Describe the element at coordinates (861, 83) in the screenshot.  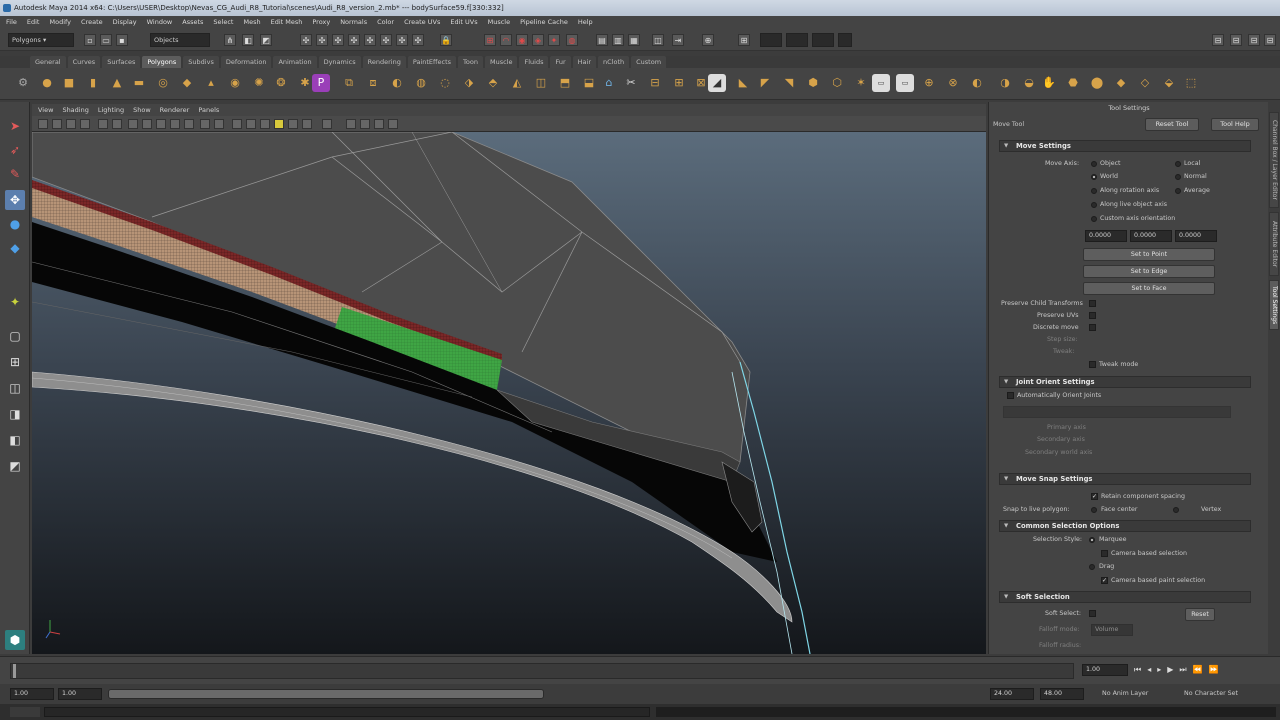
I see `poly-poke-icon: ✶` at that location.